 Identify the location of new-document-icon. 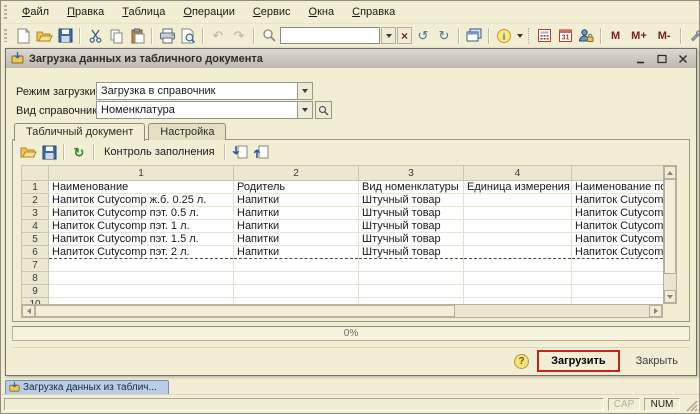
(23, 36).